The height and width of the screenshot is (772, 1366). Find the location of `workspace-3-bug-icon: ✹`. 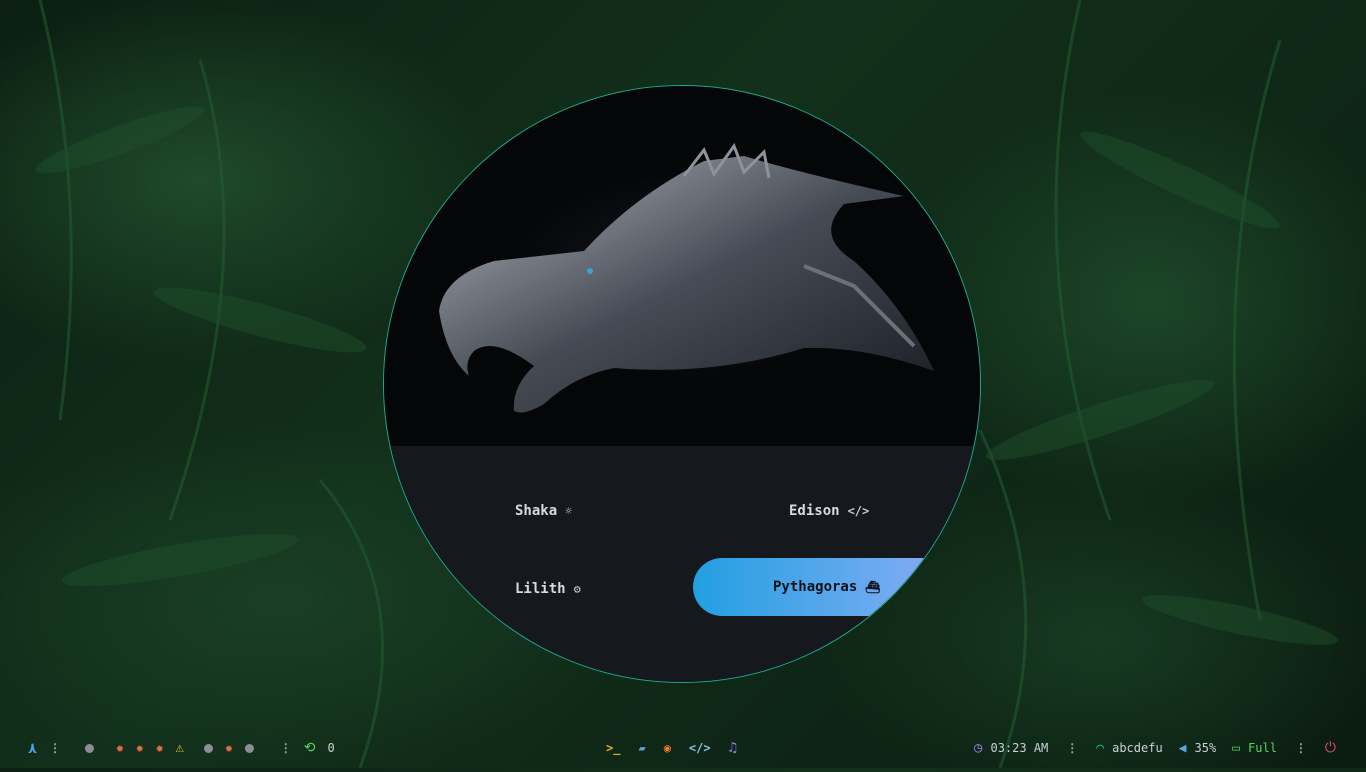

workspace-3-bug-icon: ✹ is located at coordinates (140, 748).